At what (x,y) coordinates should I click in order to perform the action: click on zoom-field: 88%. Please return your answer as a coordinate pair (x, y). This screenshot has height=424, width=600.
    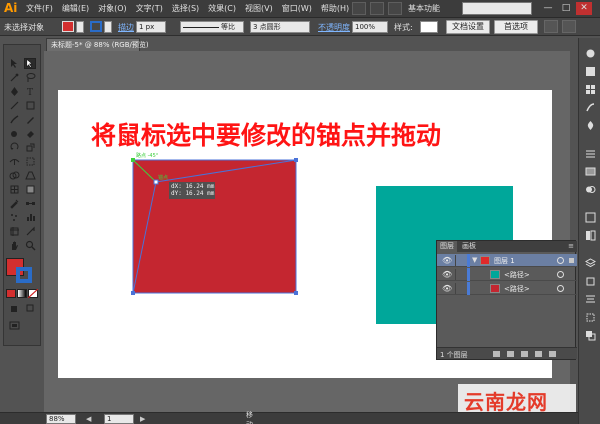
    Looking at the image, I should click on (61, 419).